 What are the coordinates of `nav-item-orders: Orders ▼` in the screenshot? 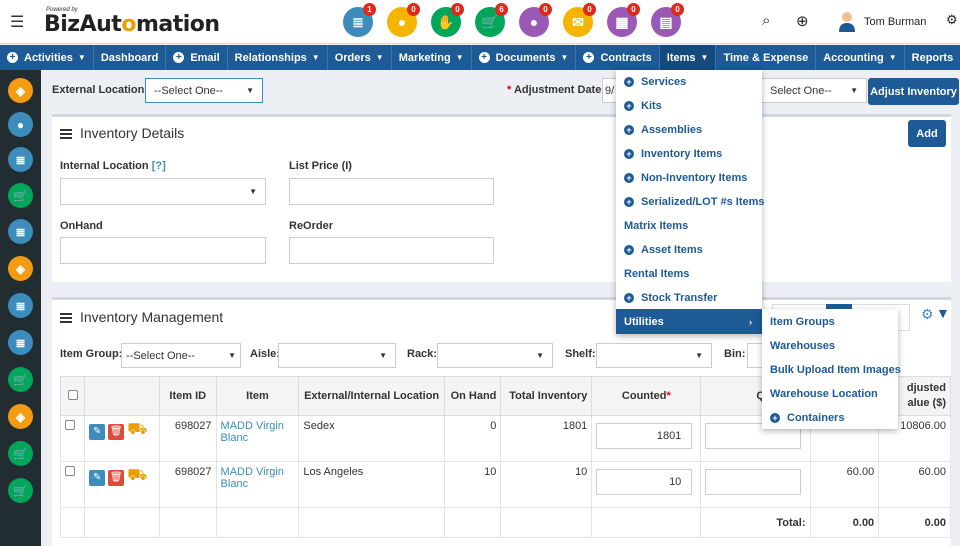 It's located at (360, 57).